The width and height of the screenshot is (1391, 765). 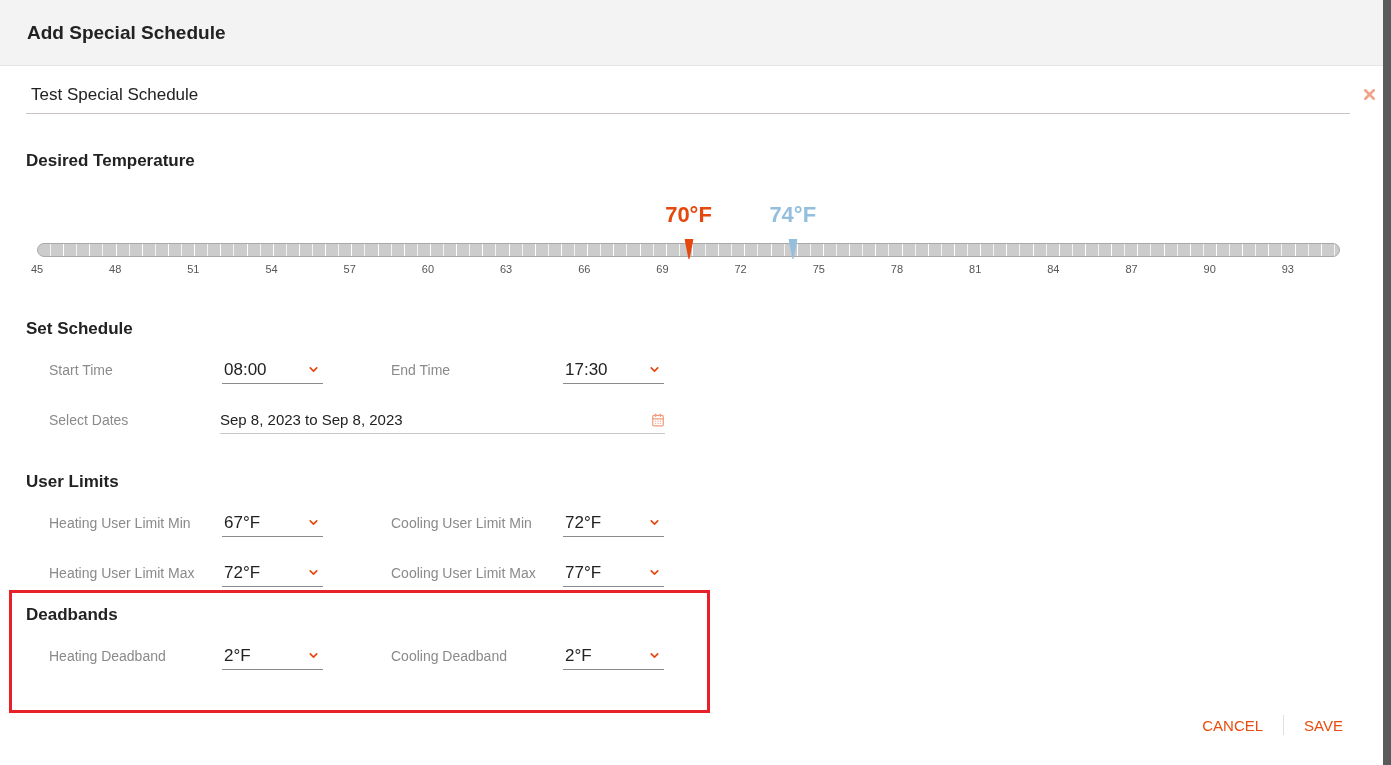 I want to click on scale-label: 66, so click(x=584, y=269).